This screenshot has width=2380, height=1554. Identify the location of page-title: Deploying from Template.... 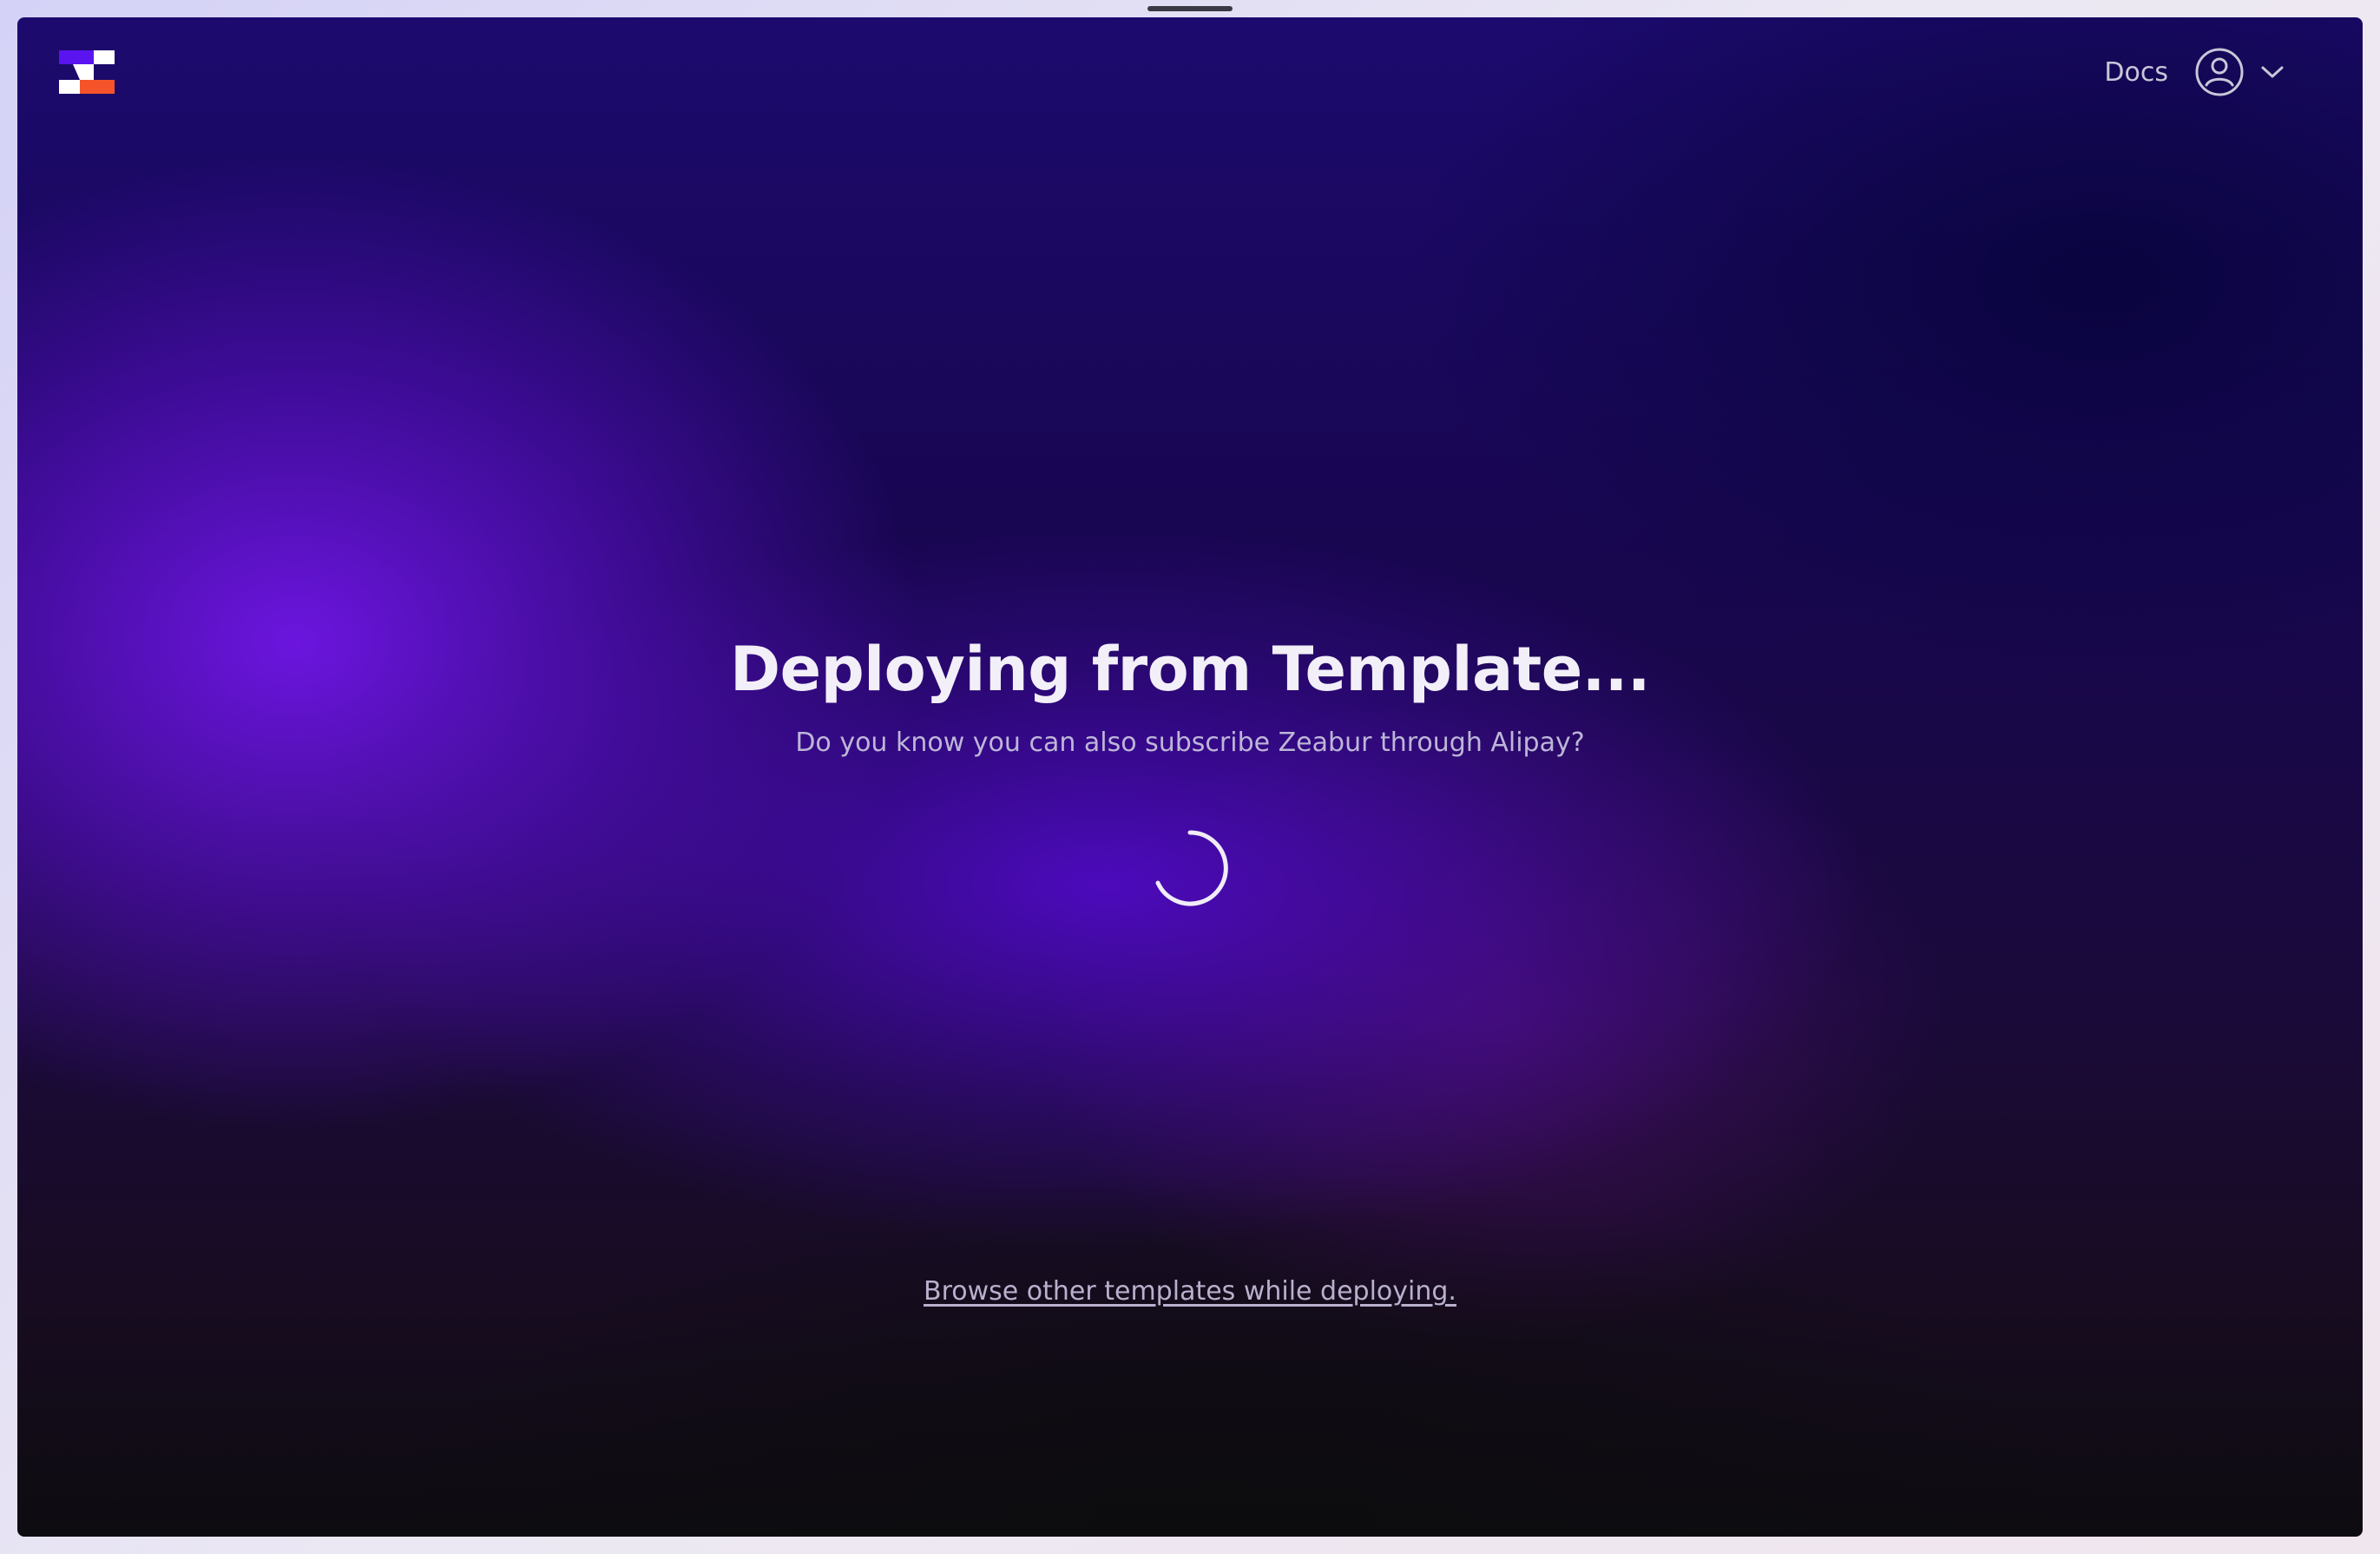
(1190, 670).